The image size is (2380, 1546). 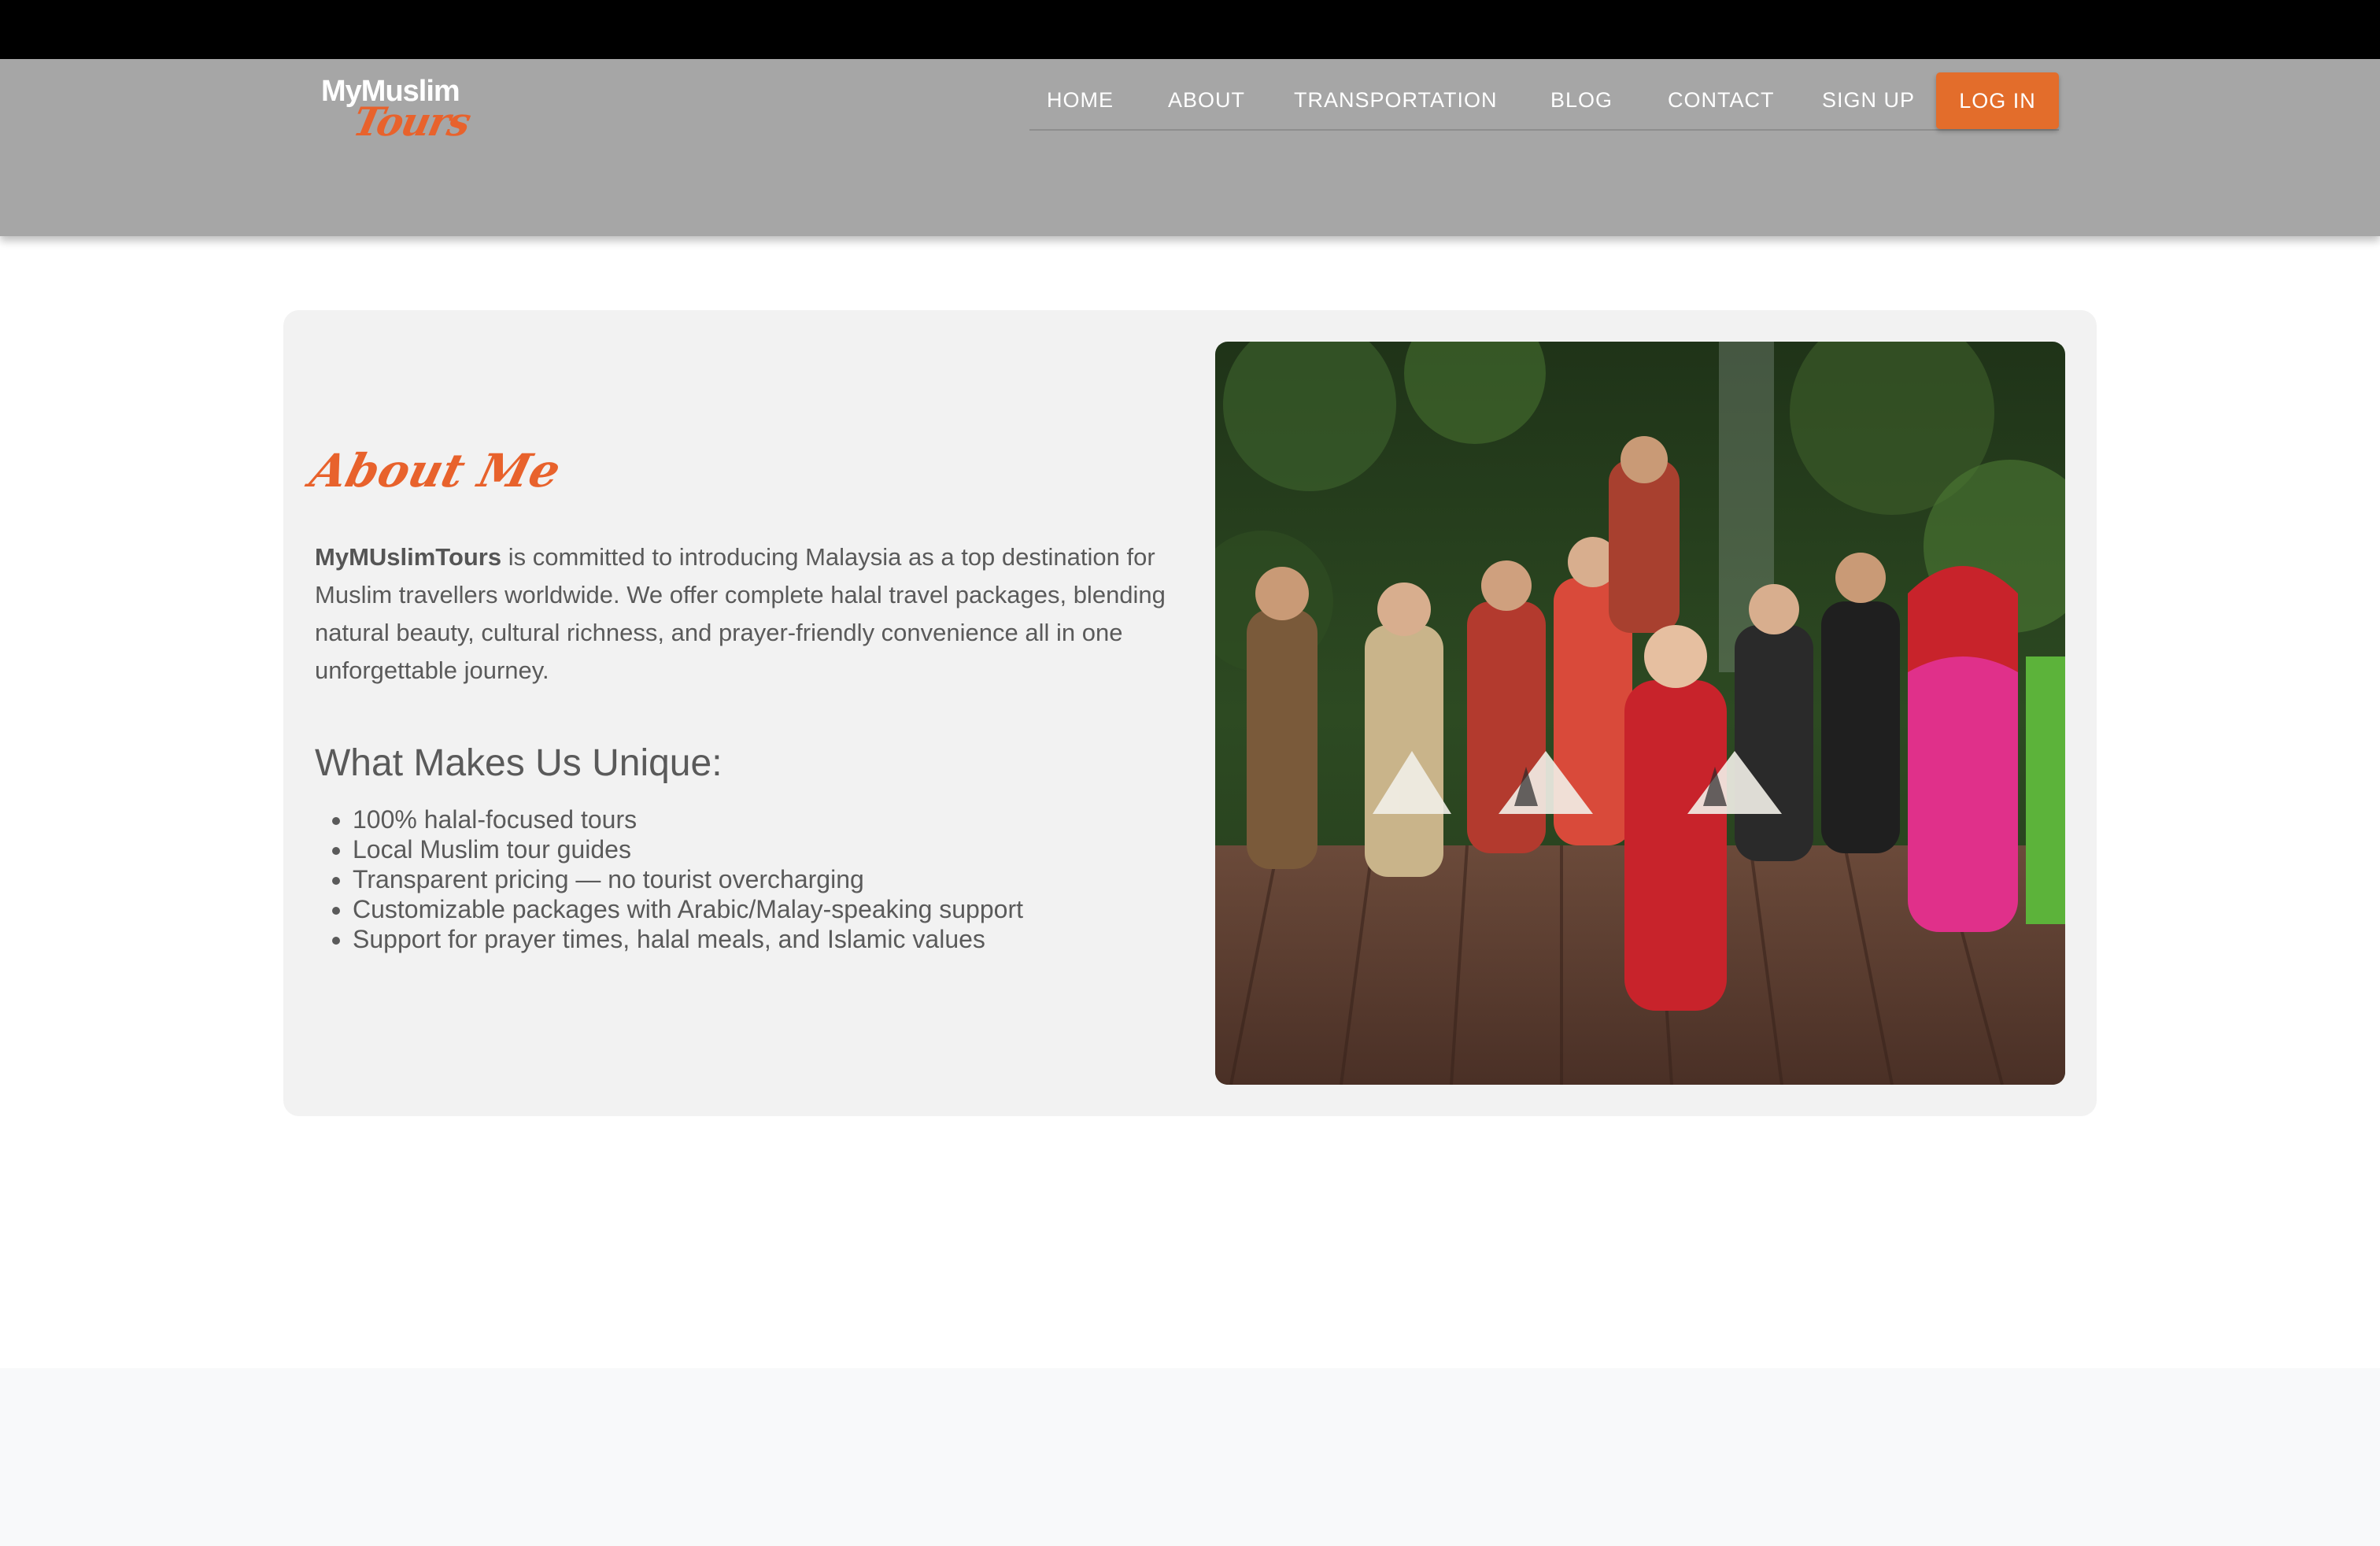 I want to click on about-title: About Me, so click(x=435, y=470).